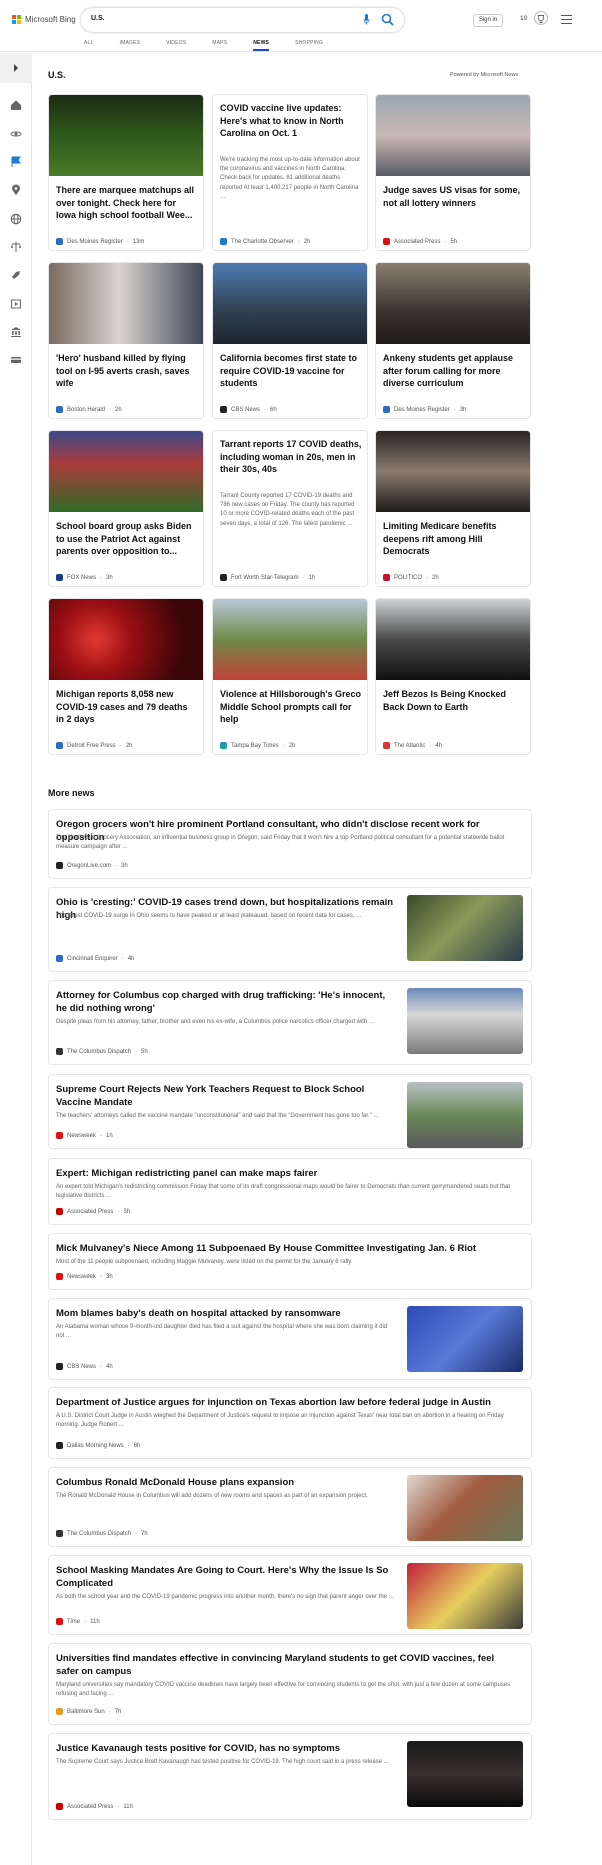  Describe the element at coordinates (84, 1135) in the screenshot. I see `more-news-source: Newsweek · 1h` at that location.